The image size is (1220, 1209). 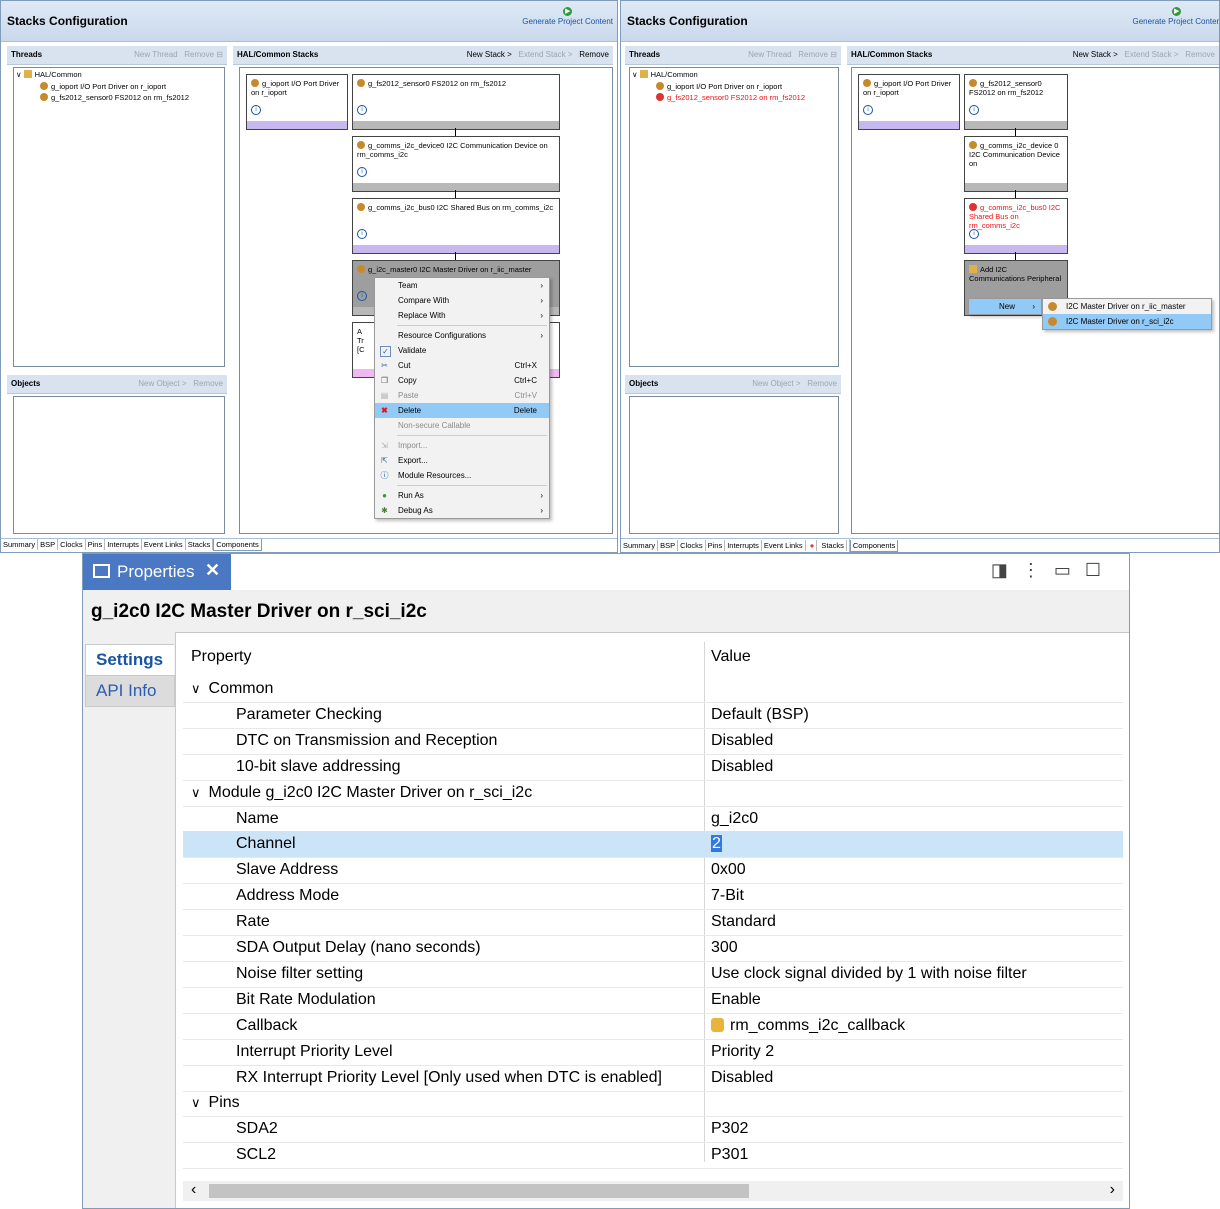 What do you see at coordinates (1005, 306) in the screenshot?
I see `menu-new: New ›` at bounding box center [1005, 306].